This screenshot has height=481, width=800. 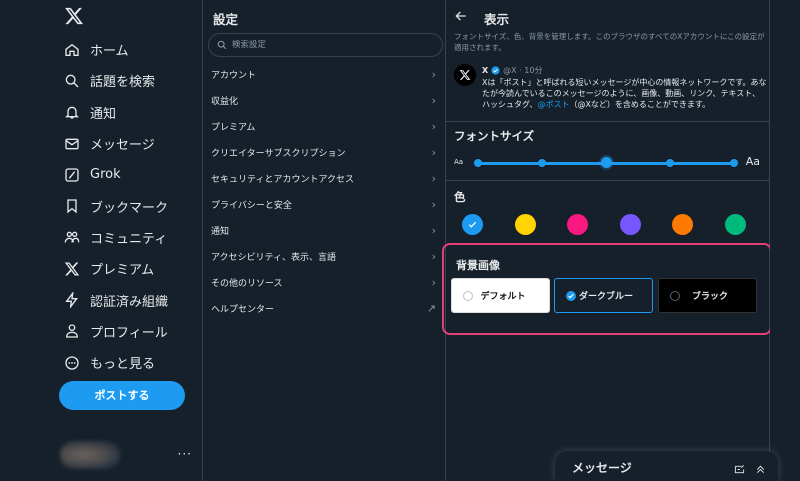 What do you see at coordinates (666, 466) in the screenshot?
I see `messages-dock: メッセージ` at bounding box center [666, 466].